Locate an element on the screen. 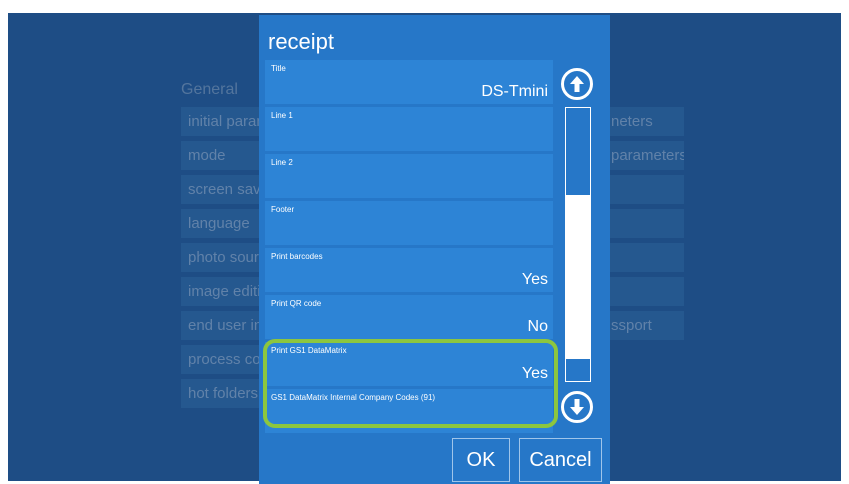 The image size is (849, 484). field-label: Print barcodes is located at coordinates (297, 256).